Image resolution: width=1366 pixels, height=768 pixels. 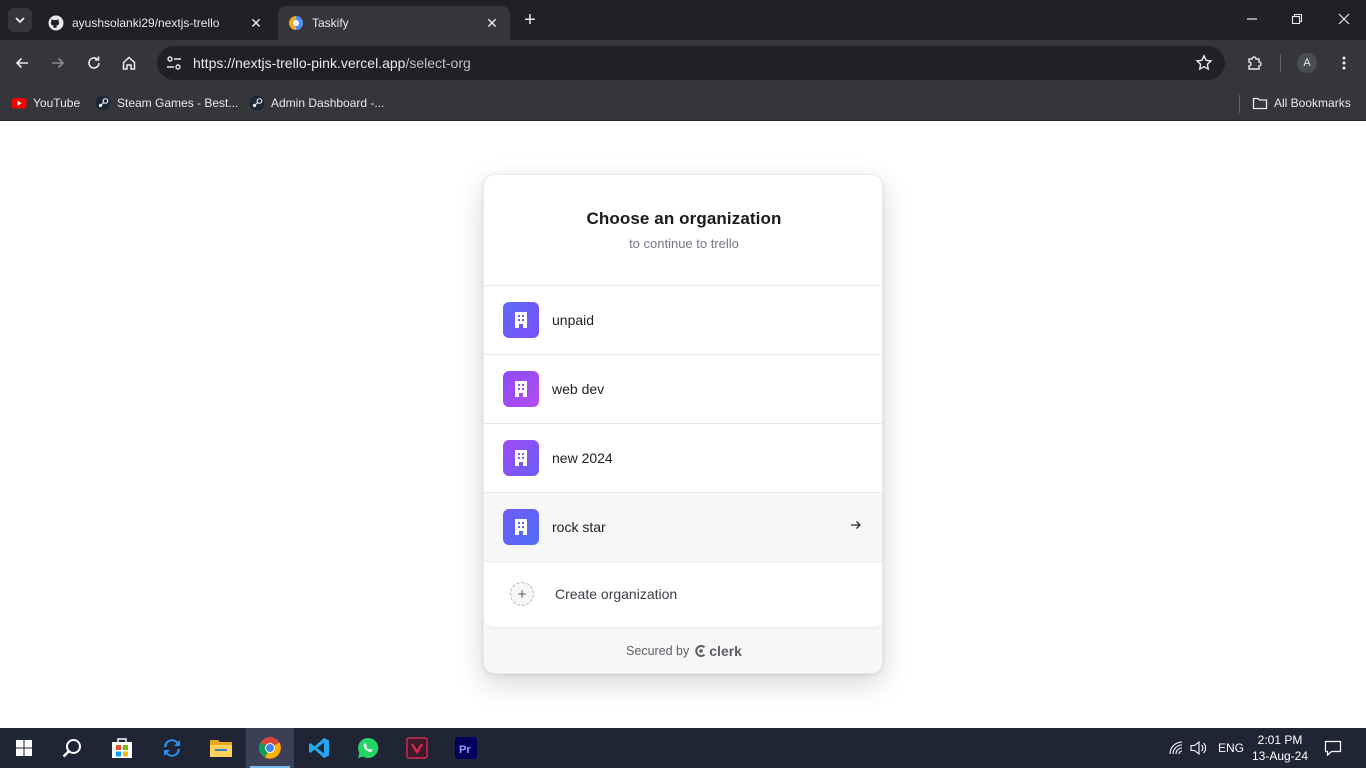 I want to click on home-button, so click(x=129, y=63).